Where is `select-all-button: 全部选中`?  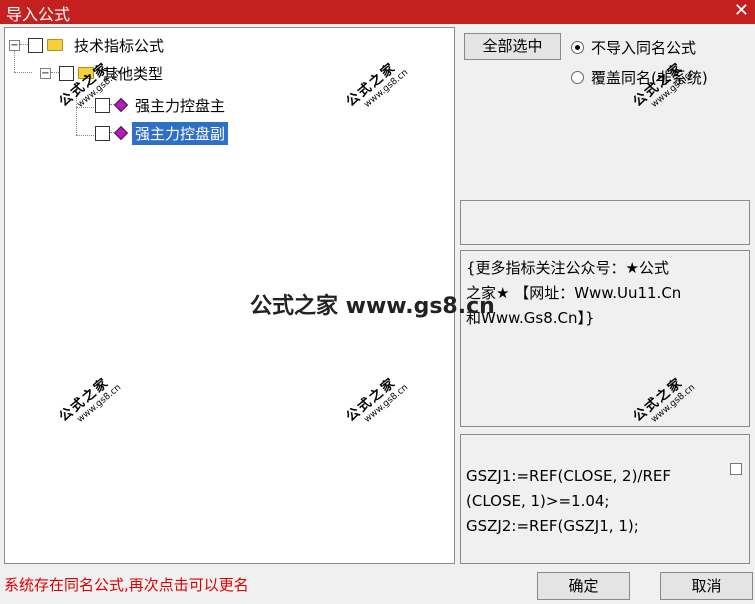 select-all-button: 全部选中 is located at coordinates (512, 46).